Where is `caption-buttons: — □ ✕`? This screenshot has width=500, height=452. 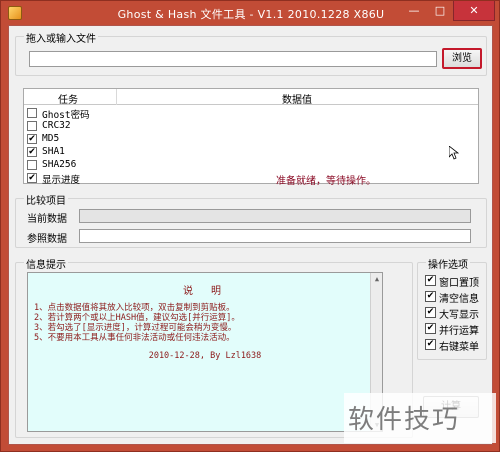
caption-buttons: — □ ✕ is located at coordinates (448, 11).